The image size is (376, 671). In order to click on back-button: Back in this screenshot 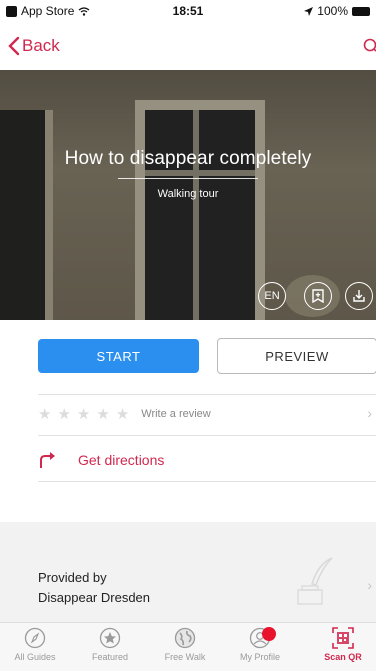, I will do `click(34, 46)`.